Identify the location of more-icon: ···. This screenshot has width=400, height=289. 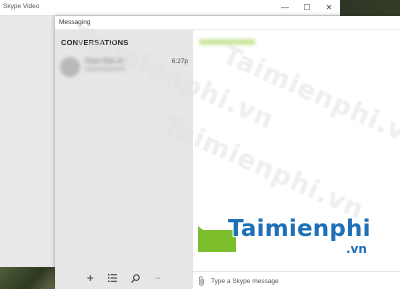
(158, 278).